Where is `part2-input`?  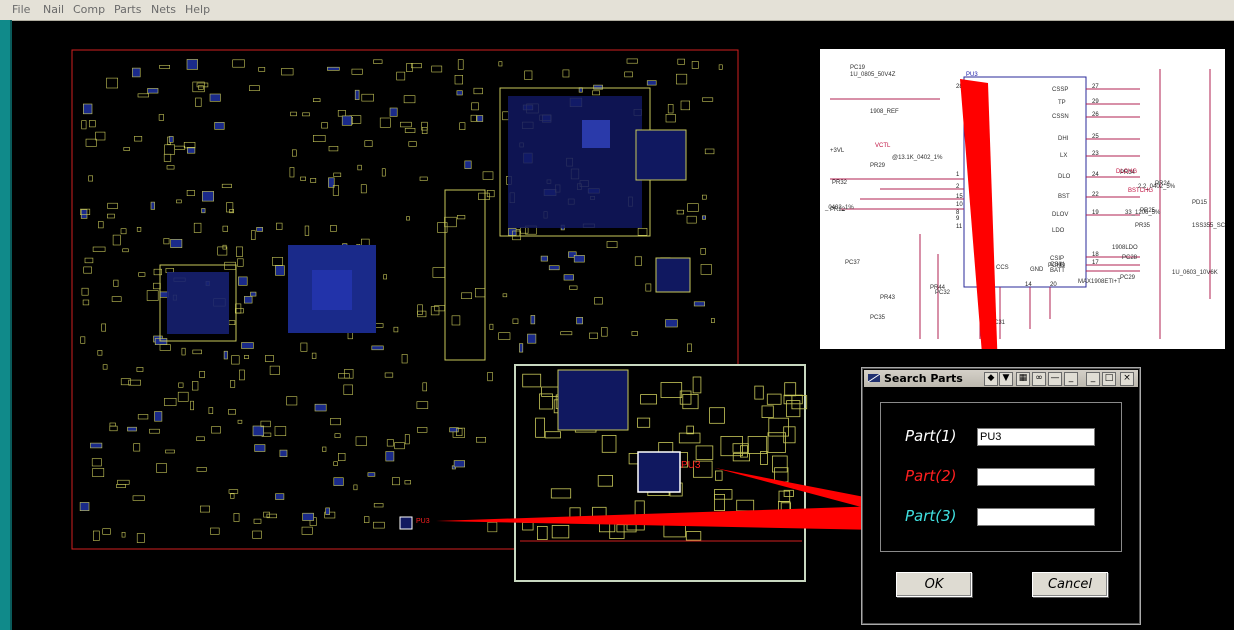
part2-input is located at coordinates (1036, 477).